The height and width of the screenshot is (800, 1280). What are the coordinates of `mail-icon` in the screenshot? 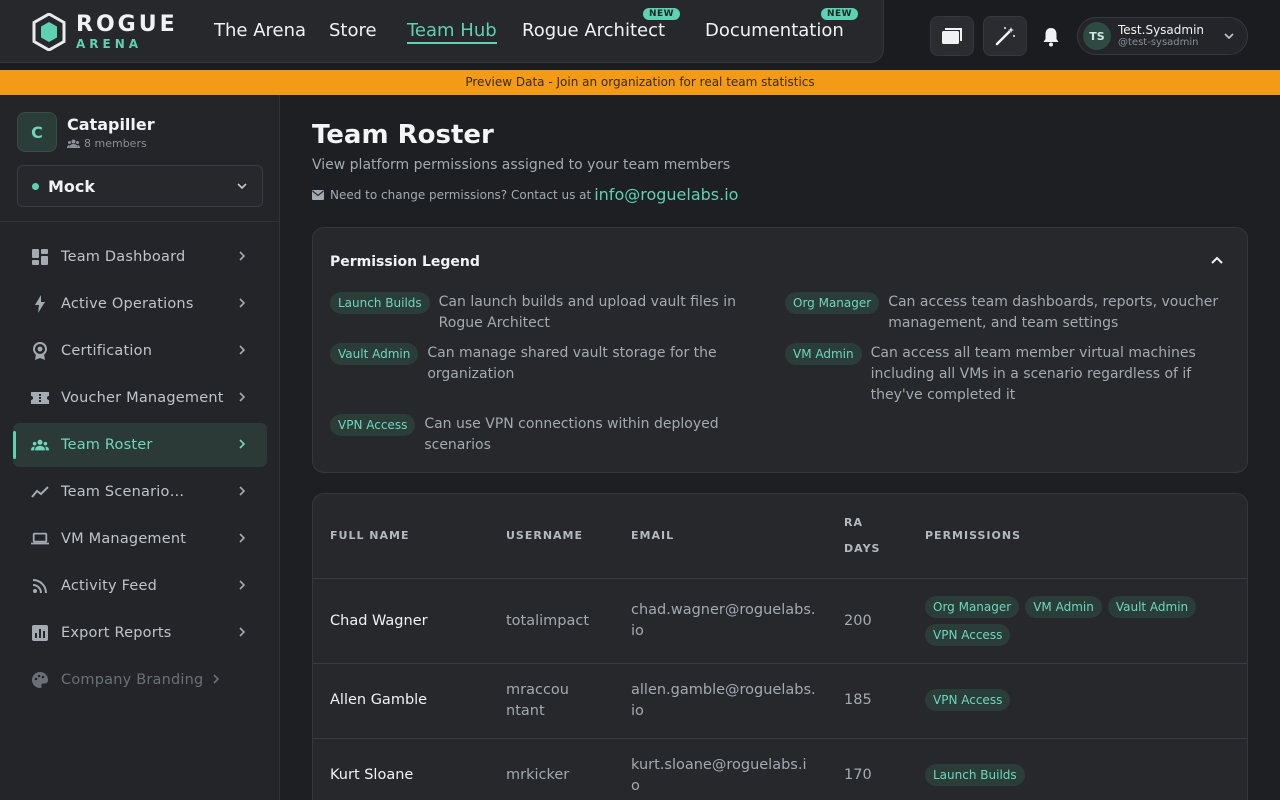 It's located at (318, 194).